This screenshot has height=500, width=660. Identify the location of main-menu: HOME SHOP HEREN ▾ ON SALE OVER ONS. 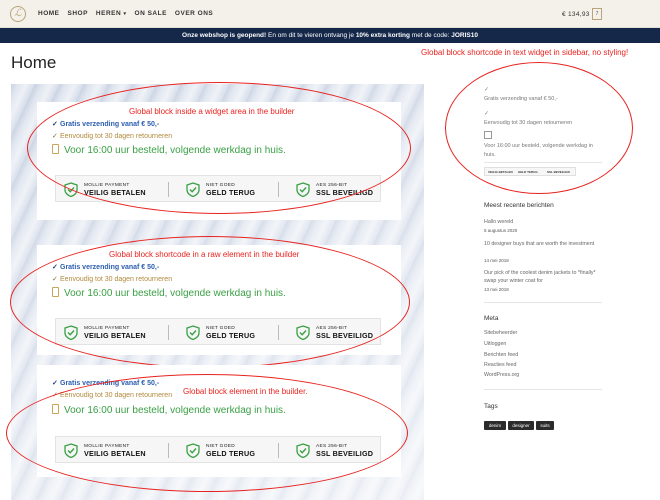
(125, 13).